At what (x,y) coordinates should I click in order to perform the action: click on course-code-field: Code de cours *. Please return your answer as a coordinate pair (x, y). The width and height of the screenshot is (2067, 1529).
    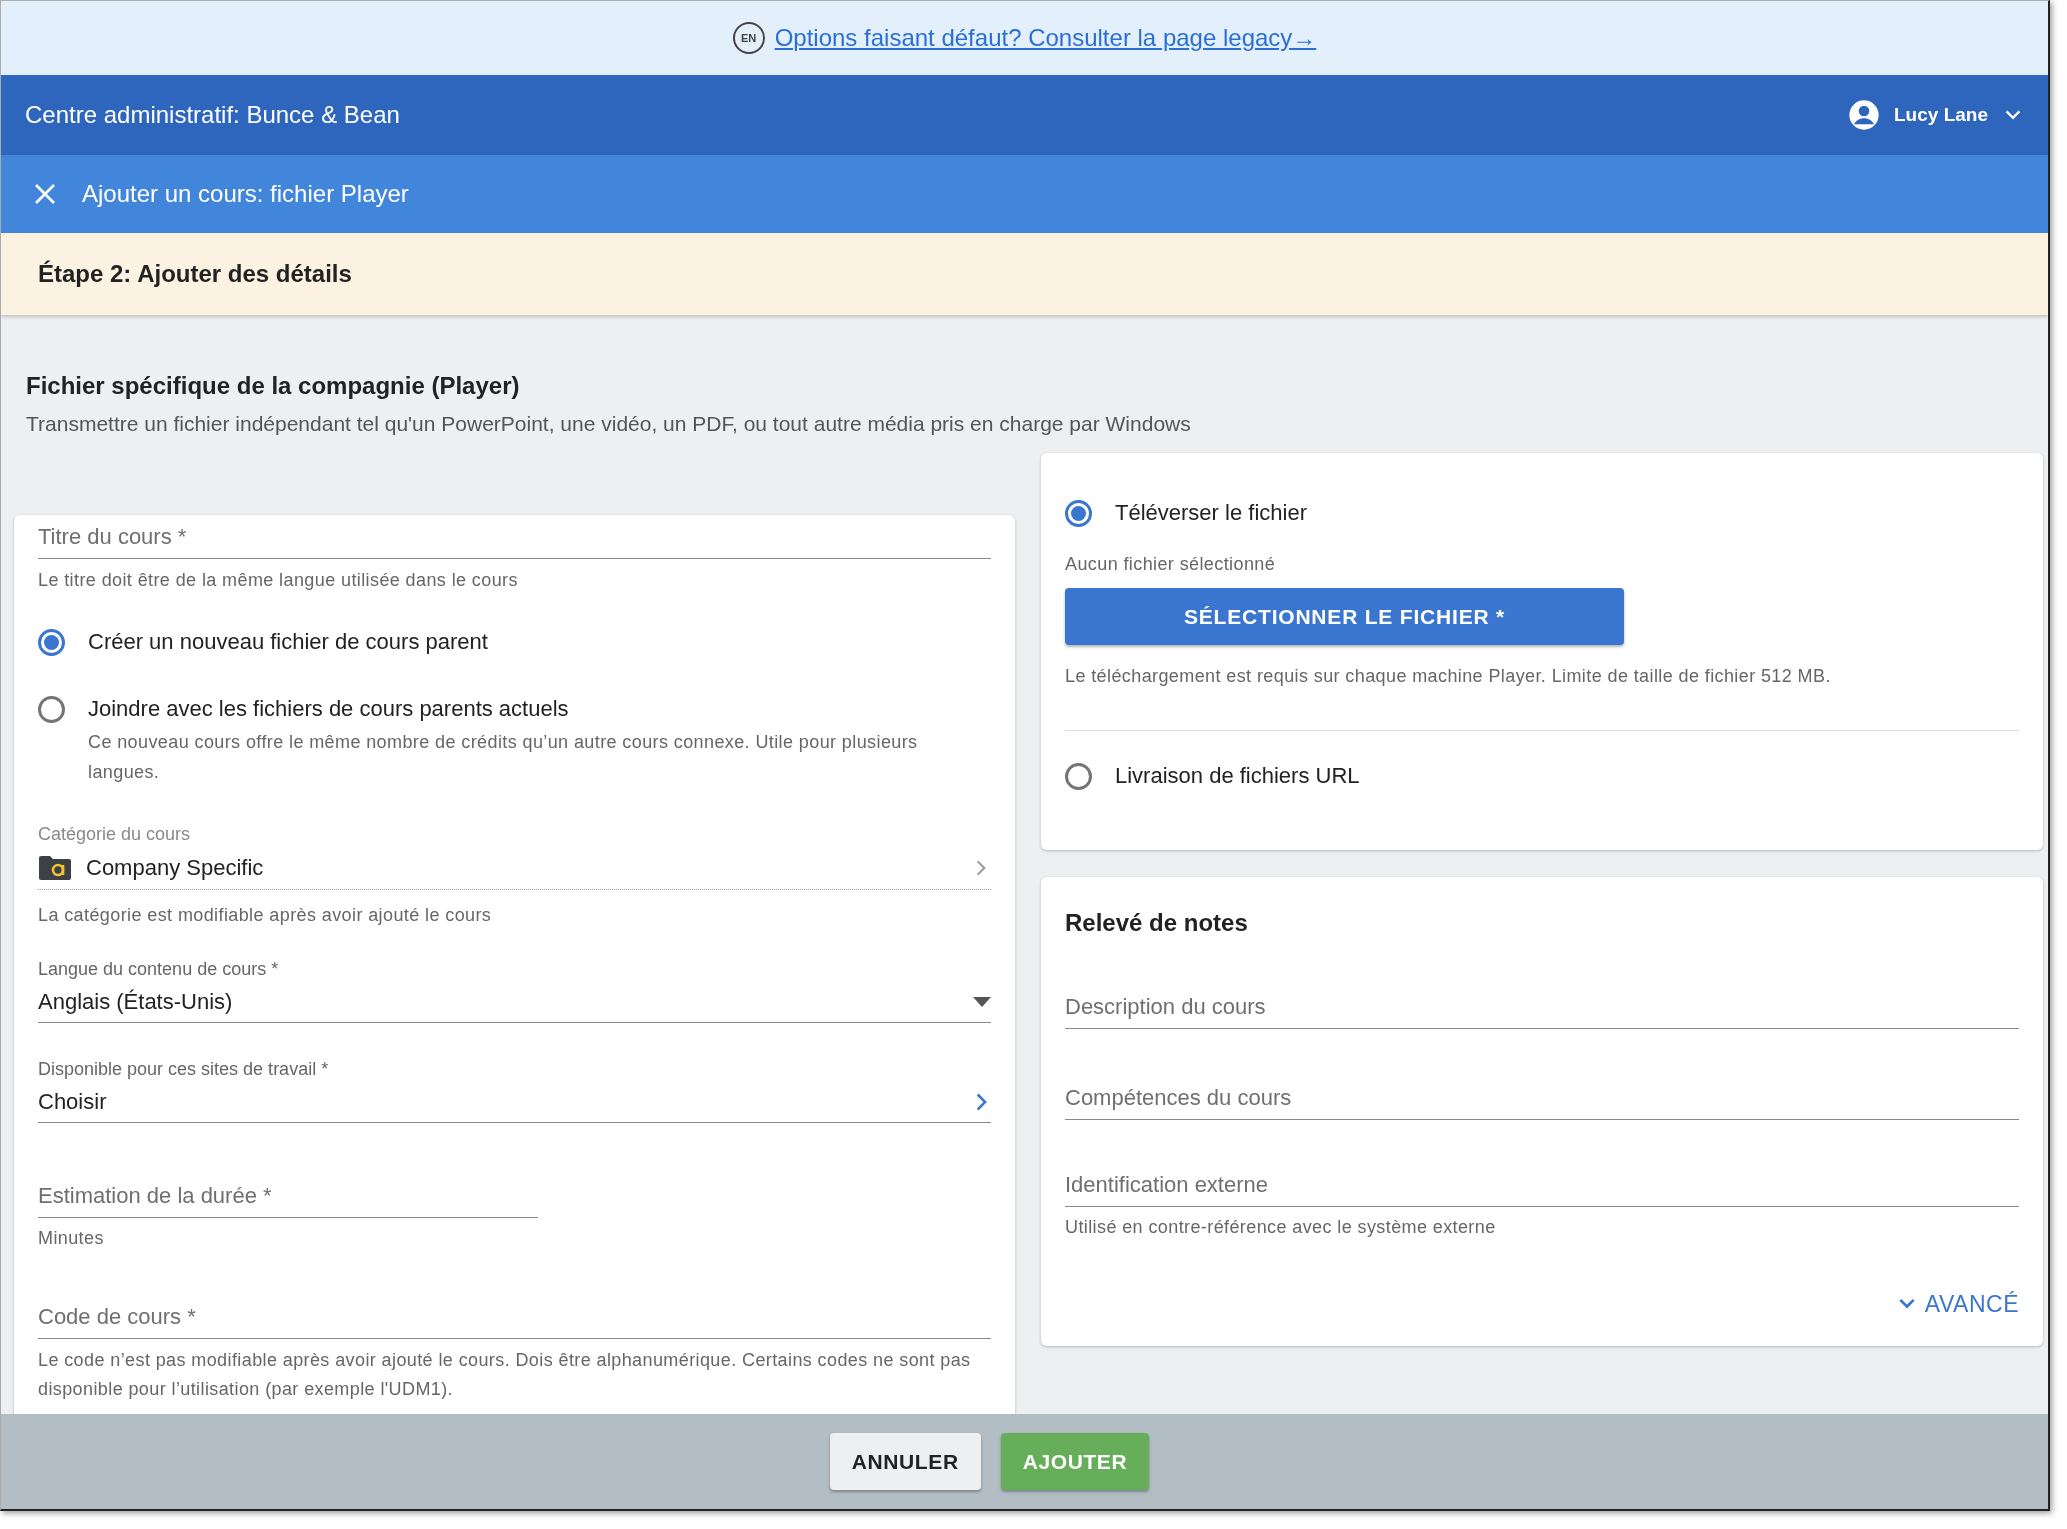
    Looking at the image, I should click on (514, 1317).